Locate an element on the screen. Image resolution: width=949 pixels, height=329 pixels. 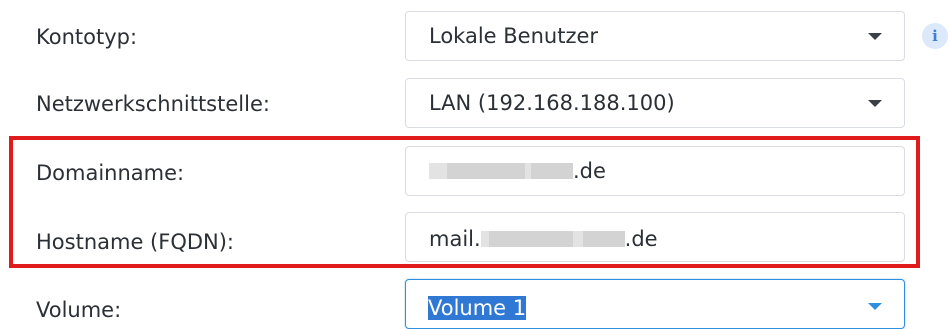
domain-suffix: .de is located at coordinates (589, 171).